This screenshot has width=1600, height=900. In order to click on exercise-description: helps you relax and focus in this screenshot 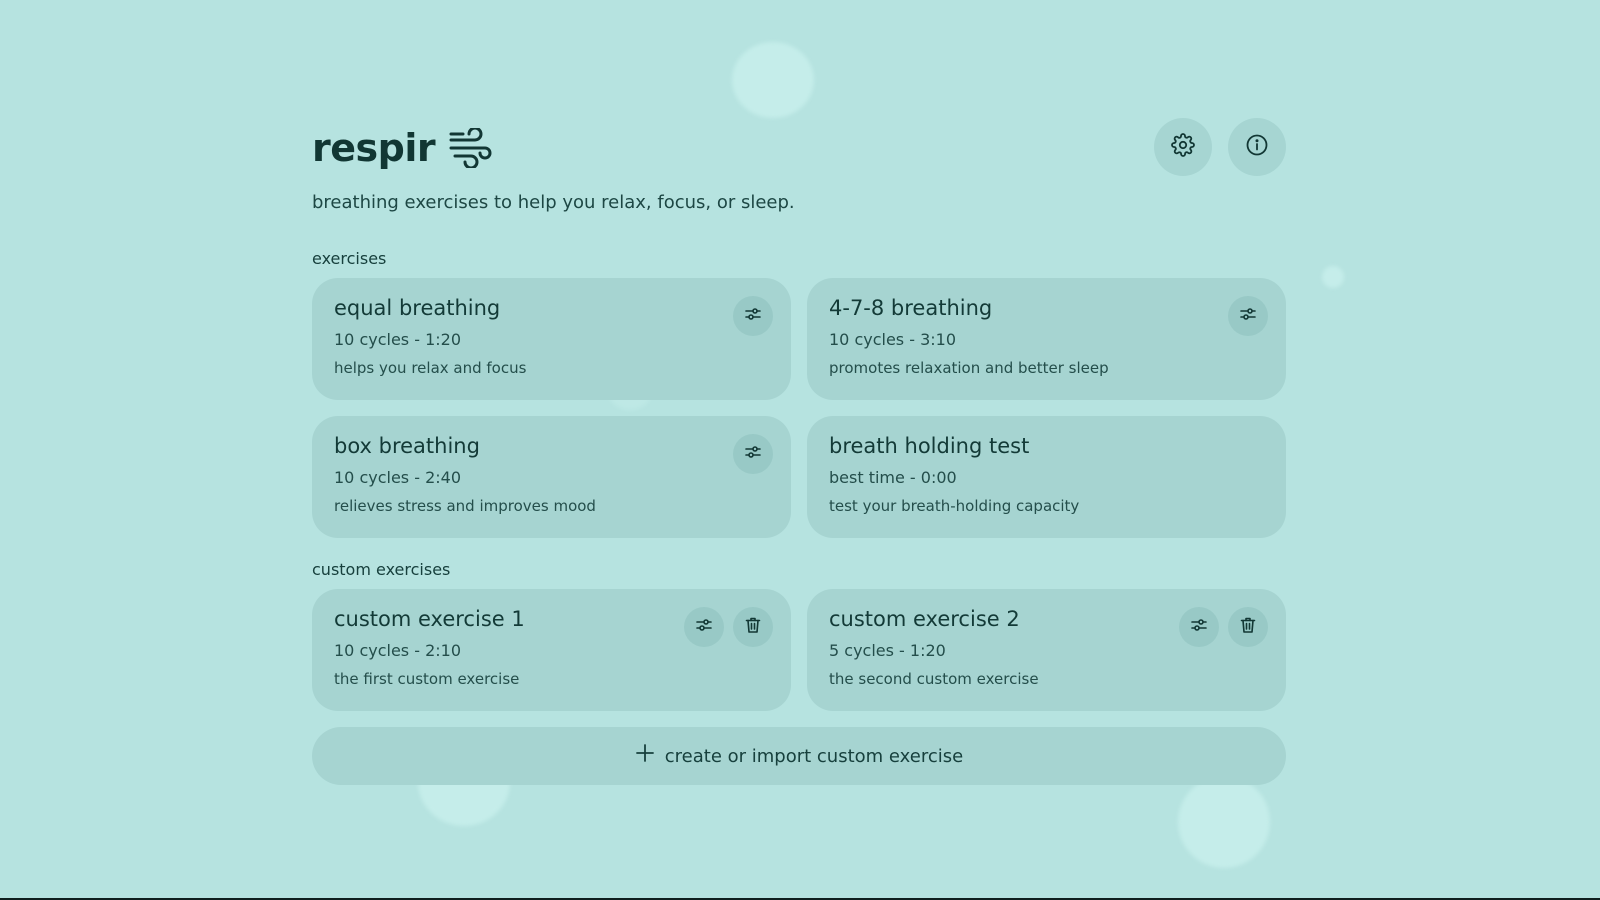, I will do `click(430, 368)`.